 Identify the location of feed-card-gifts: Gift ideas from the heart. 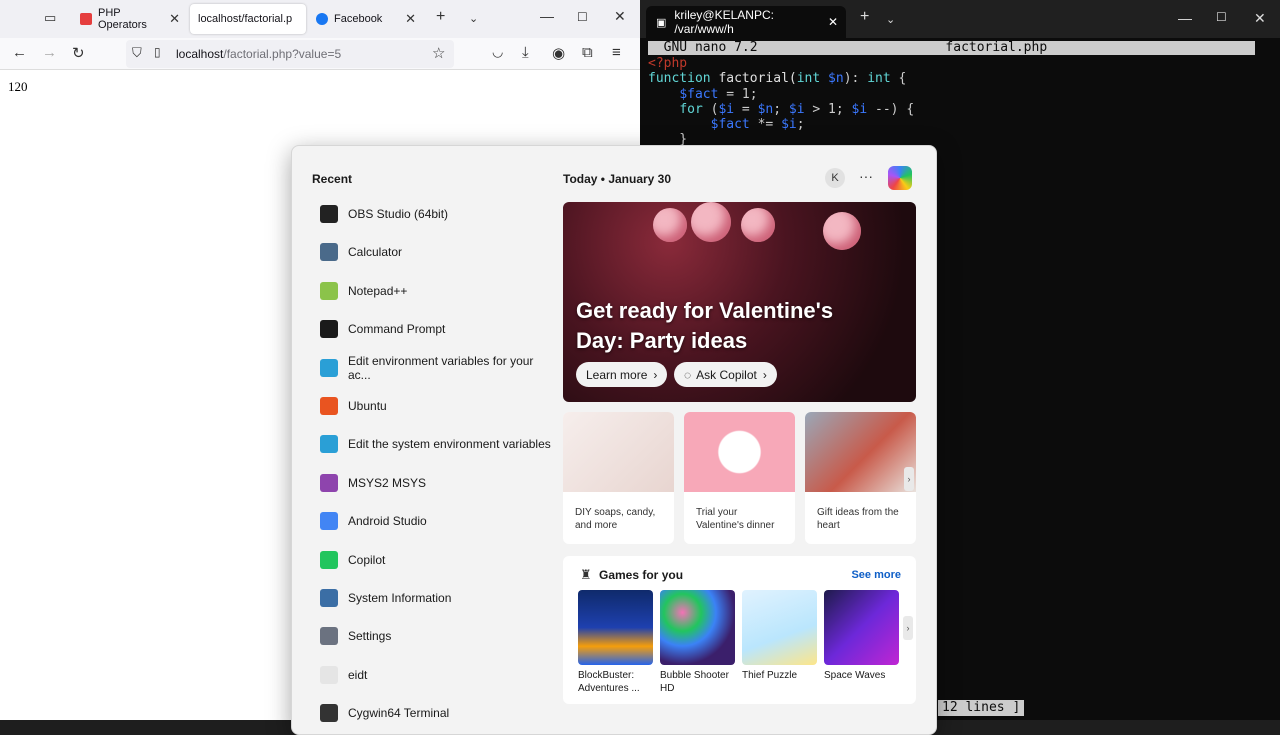
(860, 478).